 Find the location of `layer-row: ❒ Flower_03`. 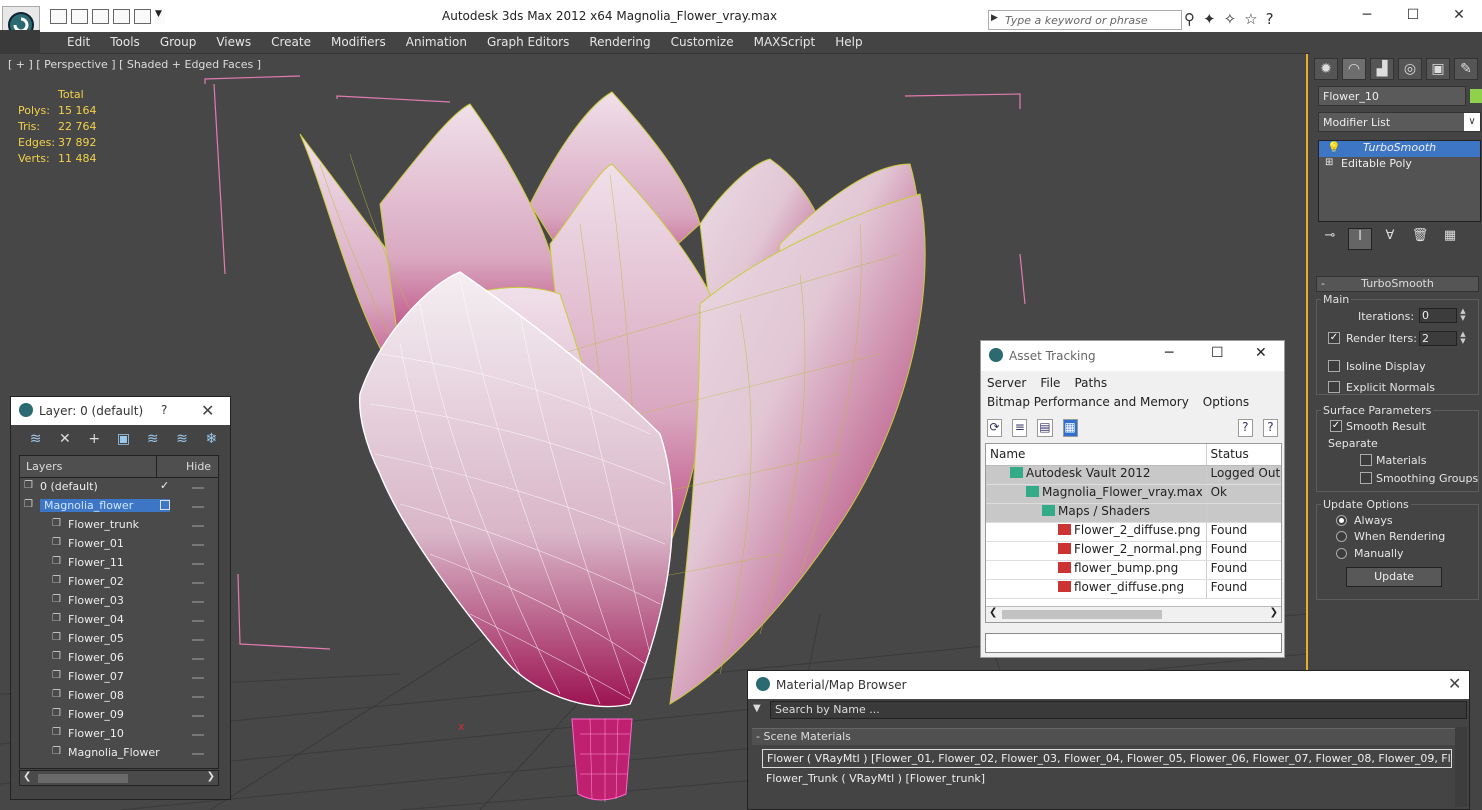

layer-row: ❒ Flower_03 is located at coordinates (119, 601).